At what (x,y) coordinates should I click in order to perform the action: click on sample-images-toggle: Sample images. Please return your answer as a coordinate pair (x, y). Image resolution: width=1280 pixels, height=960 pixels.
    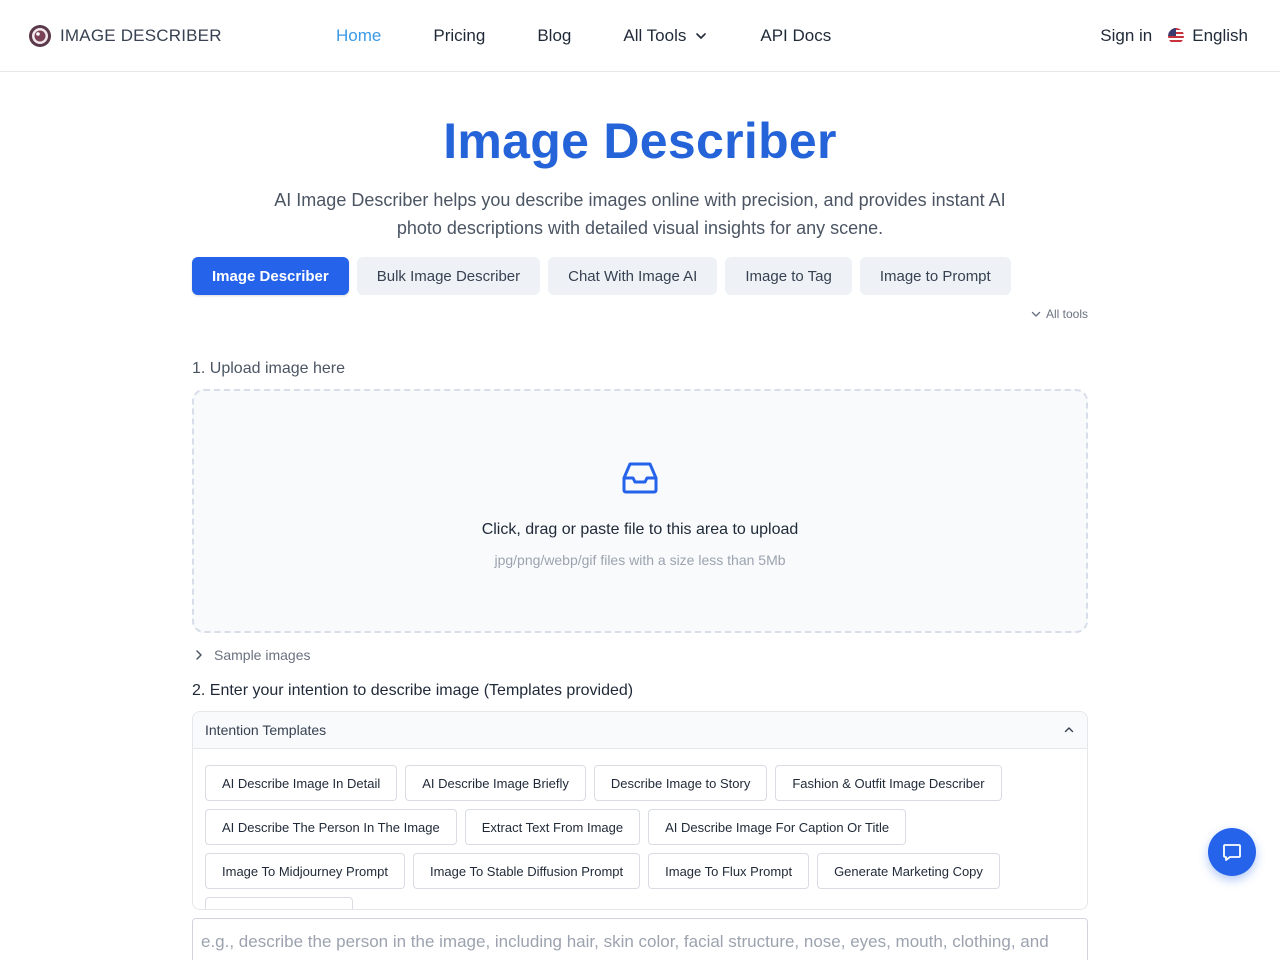
    Looking at the image, I should click on (251, 655).